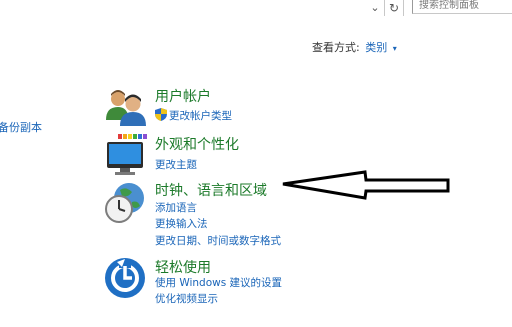  What do you see at coordinates (161, 116) in the screenshot?
I see `shield-icon` at bounding box center [161, 116].